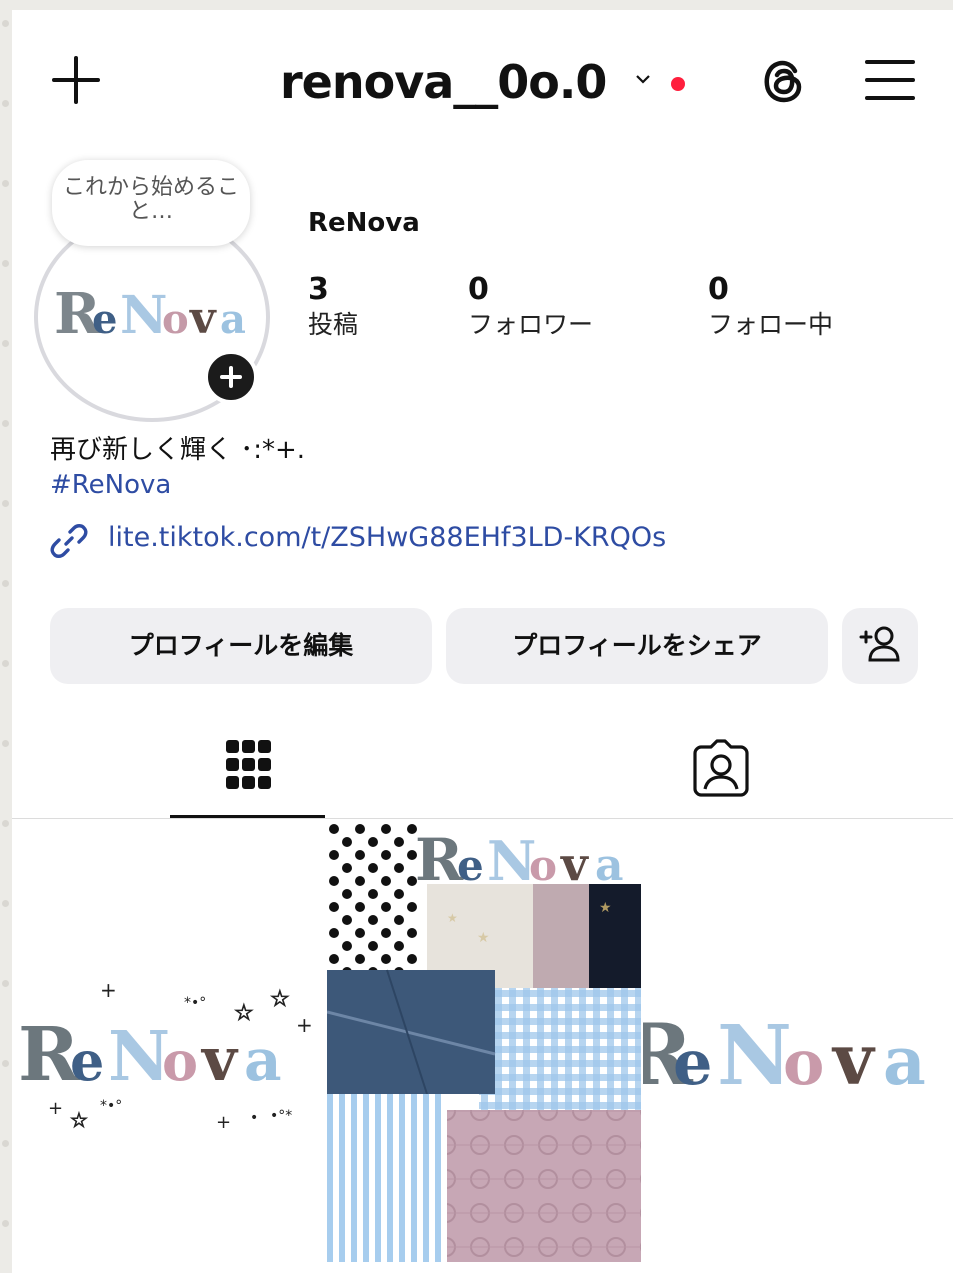  I want to click on bio-hashtag: #ReNova, so click(110, 485).